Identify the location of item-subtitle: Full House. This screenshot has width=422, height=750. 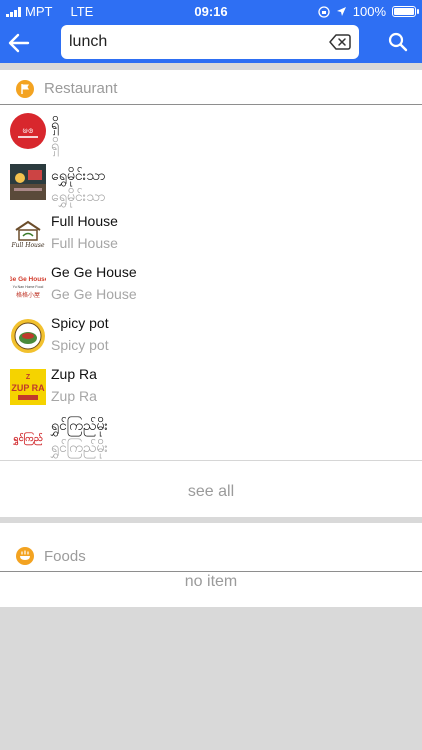
(84, 243).